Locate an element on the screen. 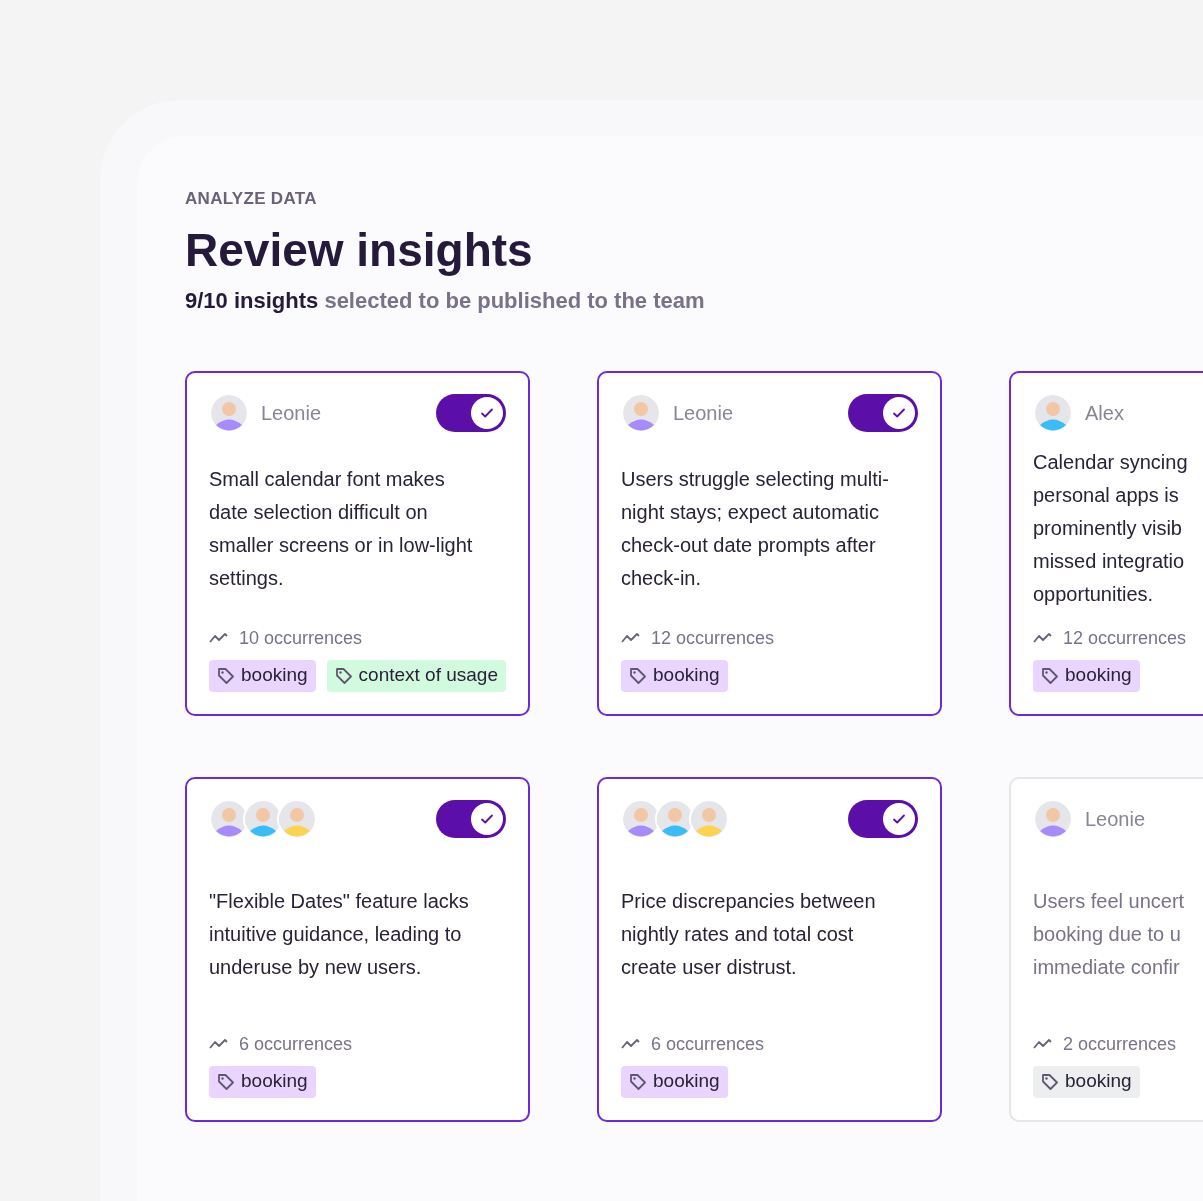 This screenshot has height=1201, width=1203. insight-text-line: prominently visib is located at coordinates (1107, 528).